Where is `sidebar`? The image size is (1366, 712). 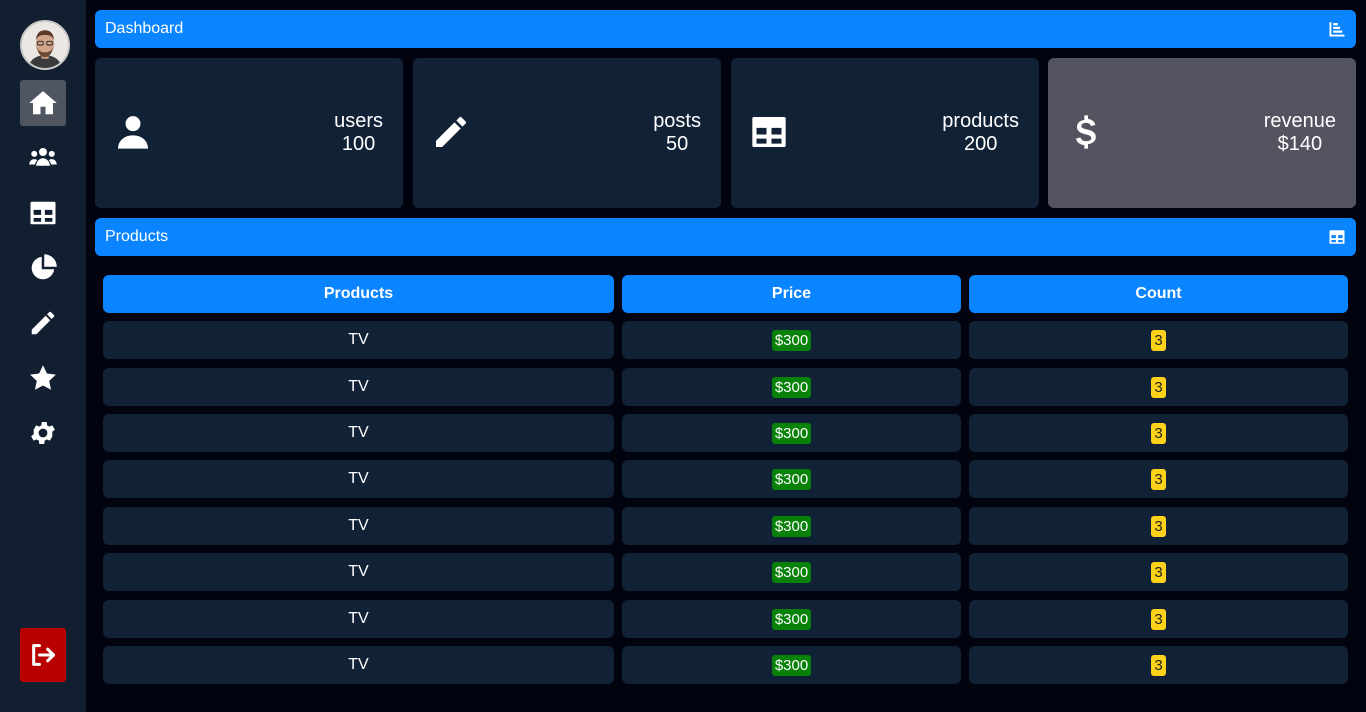 sidebar is located at coordinates (43, 356).